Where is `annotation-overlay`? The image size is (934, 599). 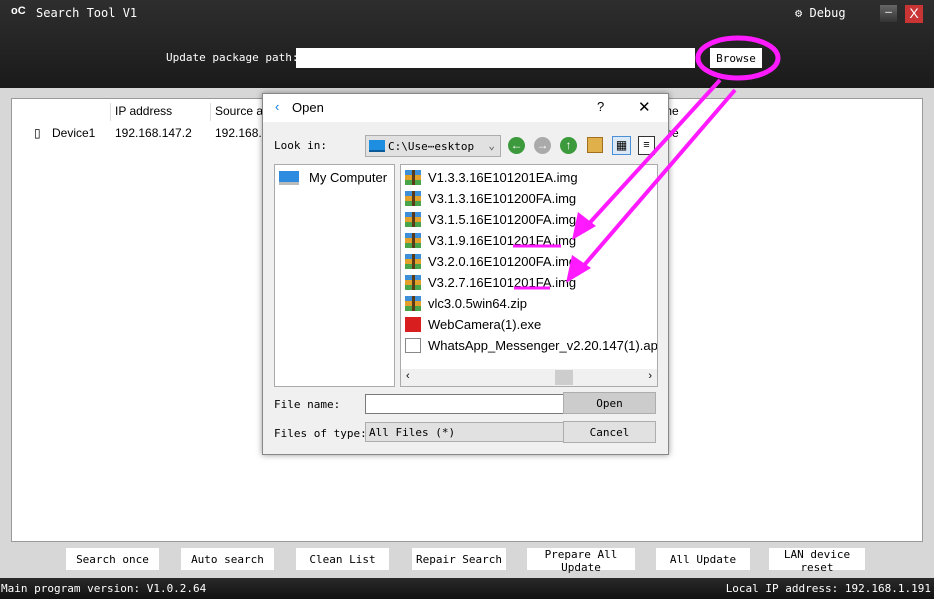
annotation-overlay is located at coordinates (647, 162).